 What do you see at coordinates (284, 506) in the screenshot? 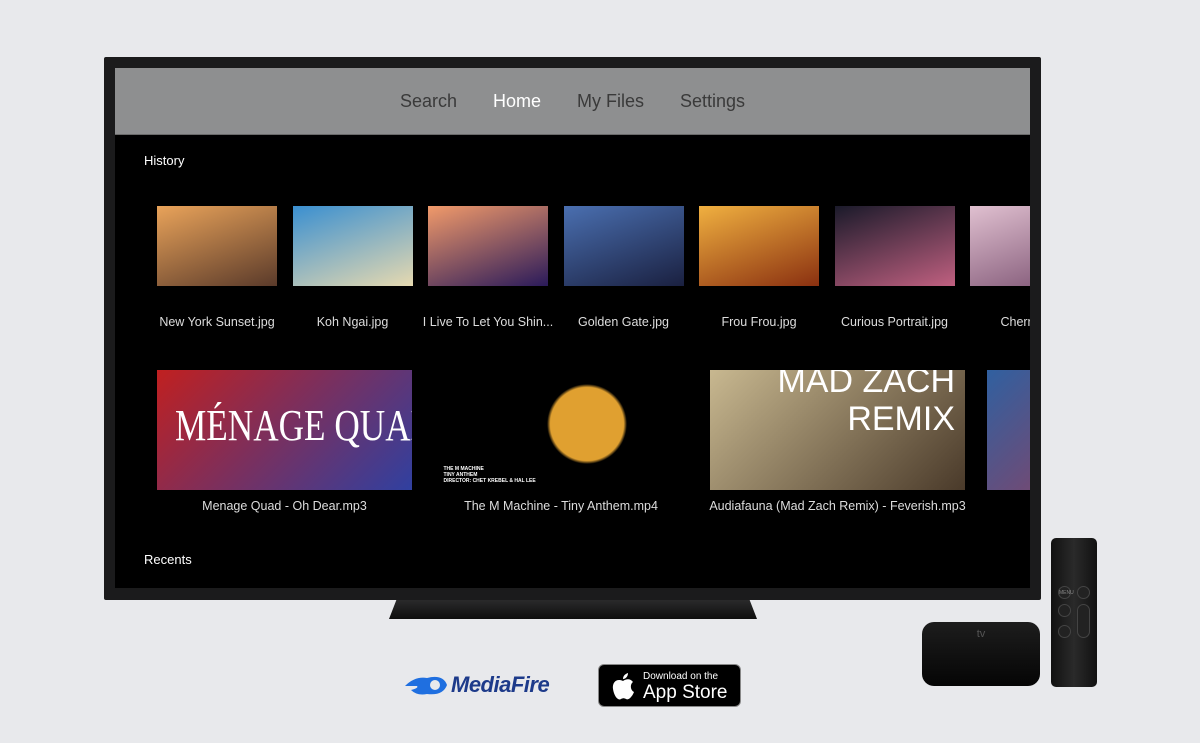
I see `media-name: Menage Quad - Oh Dear.mp3` at bounding box center [284, 506].